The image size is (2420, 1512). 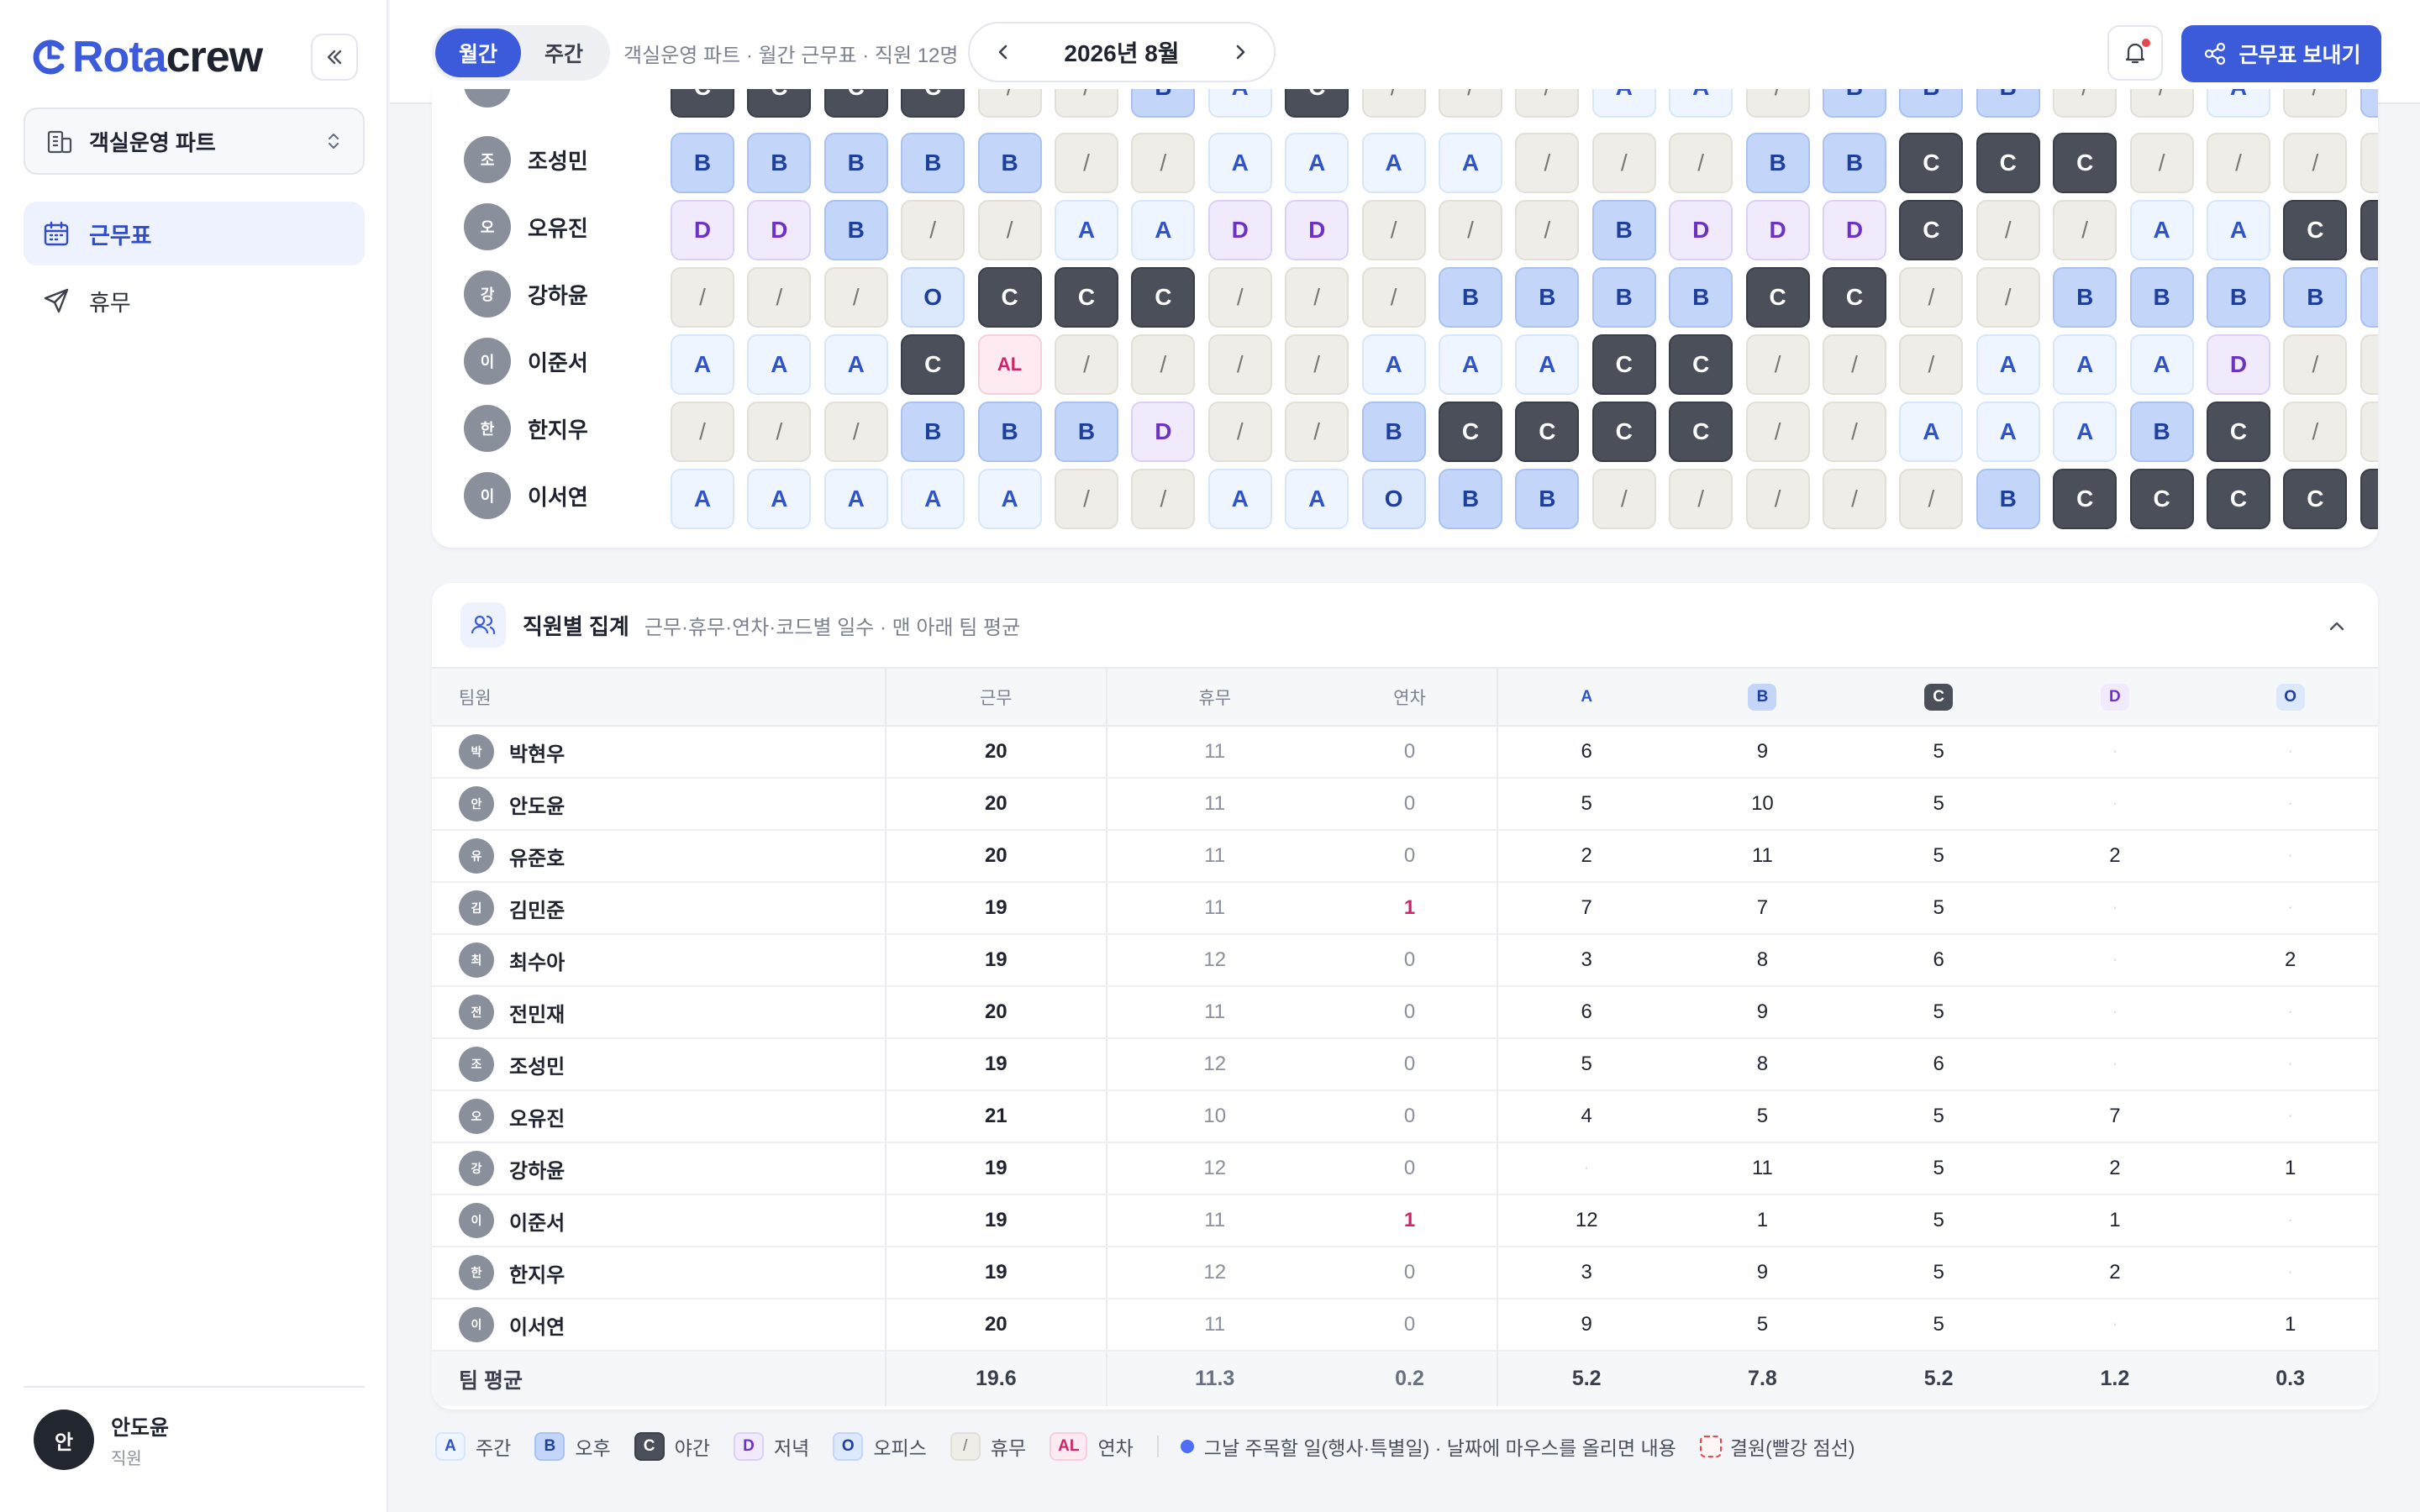 I want to click on table-row: 한 한지우 19 12 0 3 9 5 2 ·, so click(x=1405, y=1273).